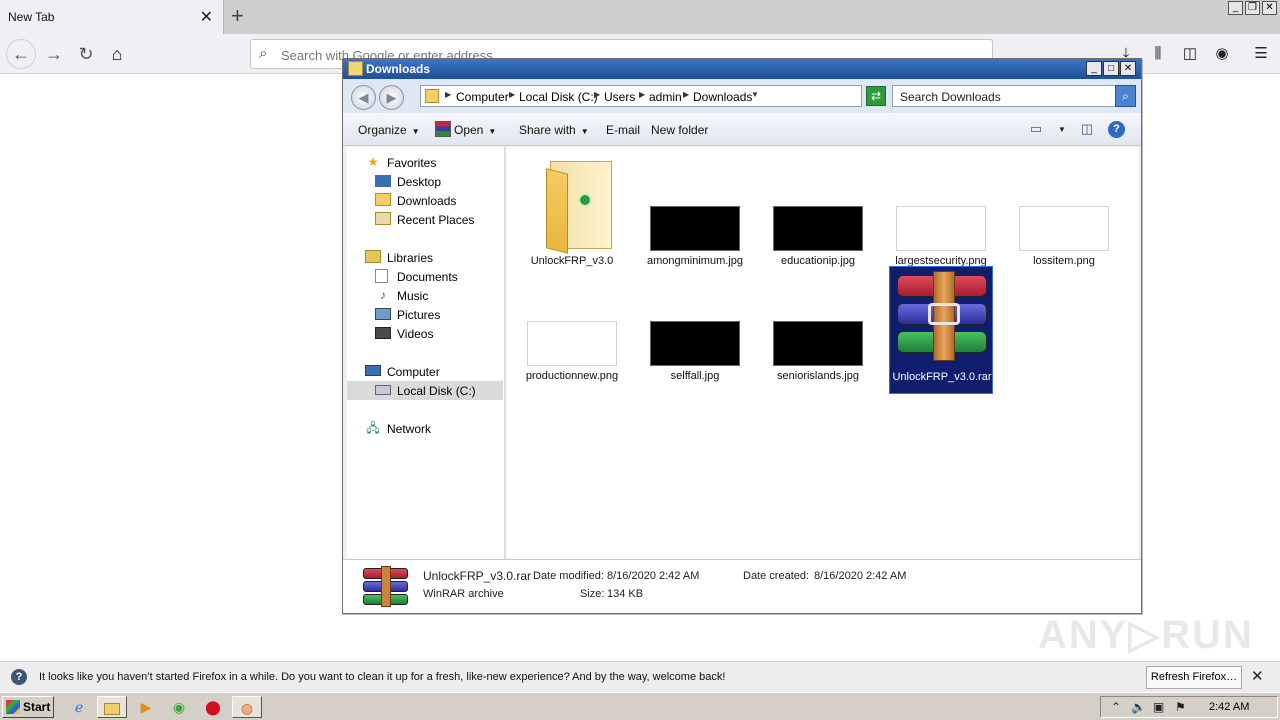 This screenshot has height=720, width=1280. I want to click on nav-label: Network, so click(409, 429).